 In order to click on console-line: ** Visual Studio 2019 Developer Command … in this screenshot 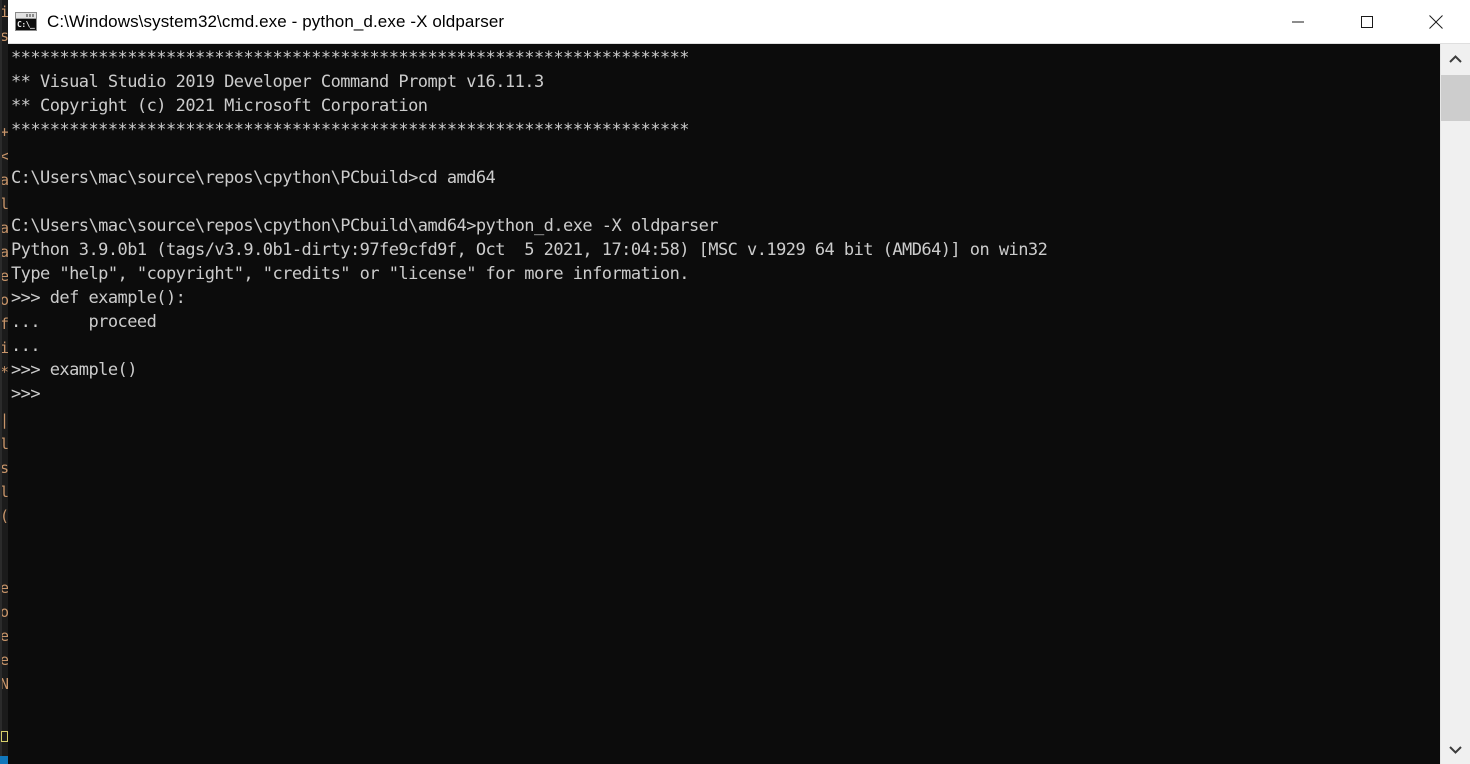, I will do `click(277, 82)`.